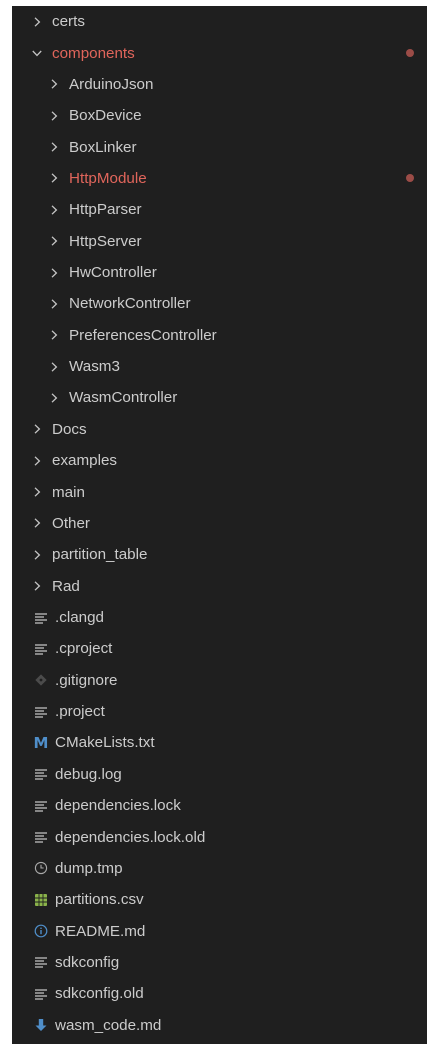 The width and height of the screenshot is (427, 1050). Describe the element at coordinates (219, 178) in the screenshot. I see `folder-item: HttpModule` at that location.